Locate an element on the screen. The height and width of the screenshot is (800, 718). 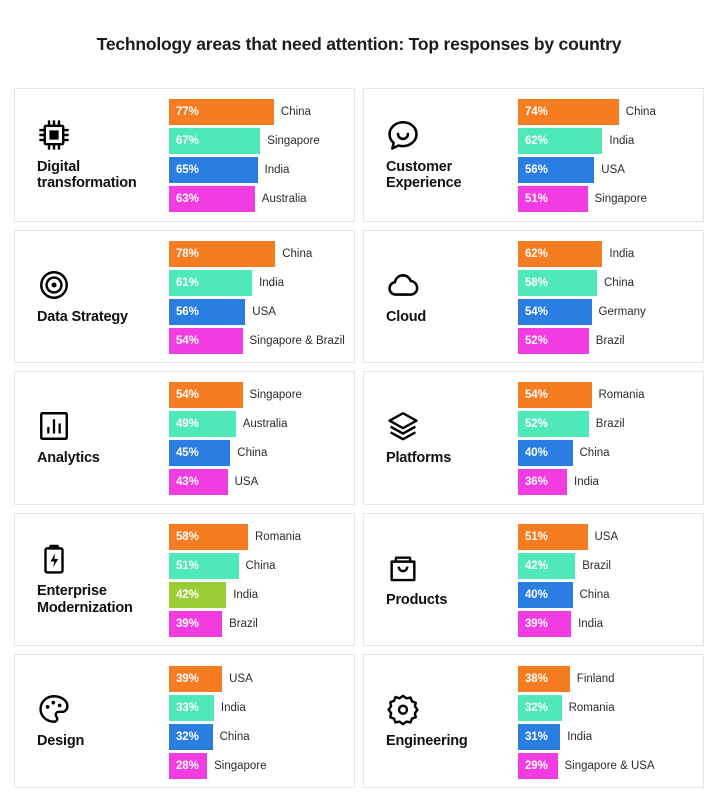
bar-row: 39% India is located at coordinates (605, 624).